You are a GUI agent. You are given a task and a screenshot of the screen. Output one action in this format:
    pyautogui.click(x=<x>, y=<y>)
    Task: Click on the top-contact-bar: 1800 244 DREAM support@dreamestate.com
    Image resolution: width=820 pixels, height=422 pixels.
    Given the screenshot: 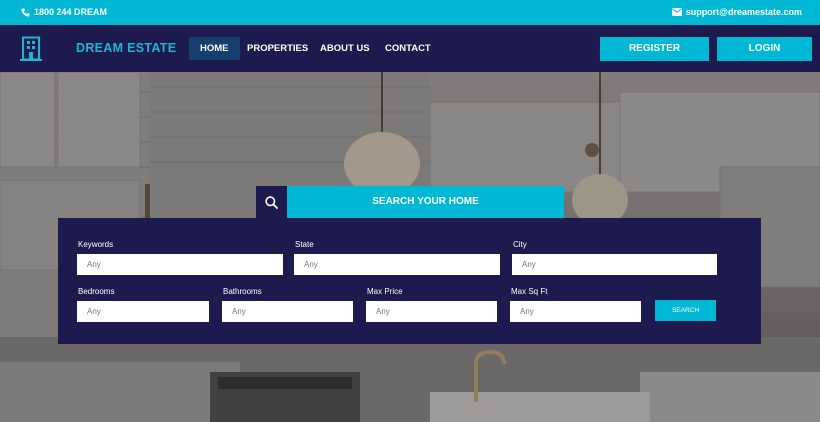 What is the action you would take?
    pyautogui.click(x=410, y=12)
    